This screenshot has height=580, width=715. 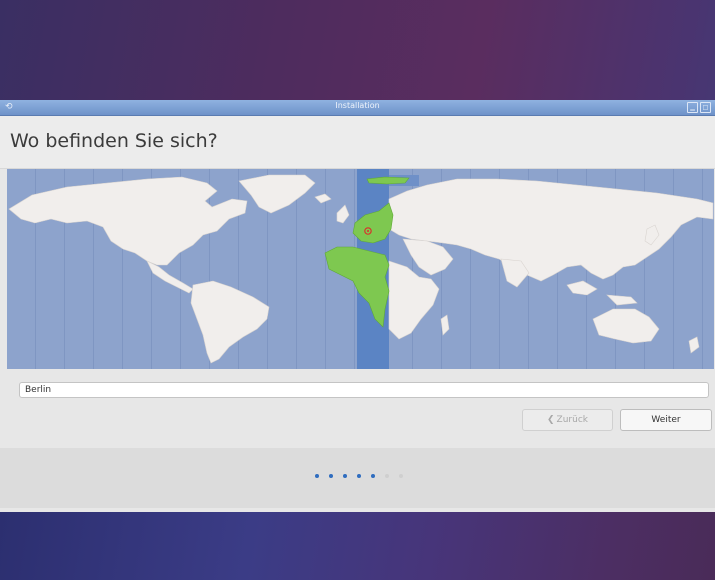 I want to click on window-title: Installation, so click(x=357, y=105).